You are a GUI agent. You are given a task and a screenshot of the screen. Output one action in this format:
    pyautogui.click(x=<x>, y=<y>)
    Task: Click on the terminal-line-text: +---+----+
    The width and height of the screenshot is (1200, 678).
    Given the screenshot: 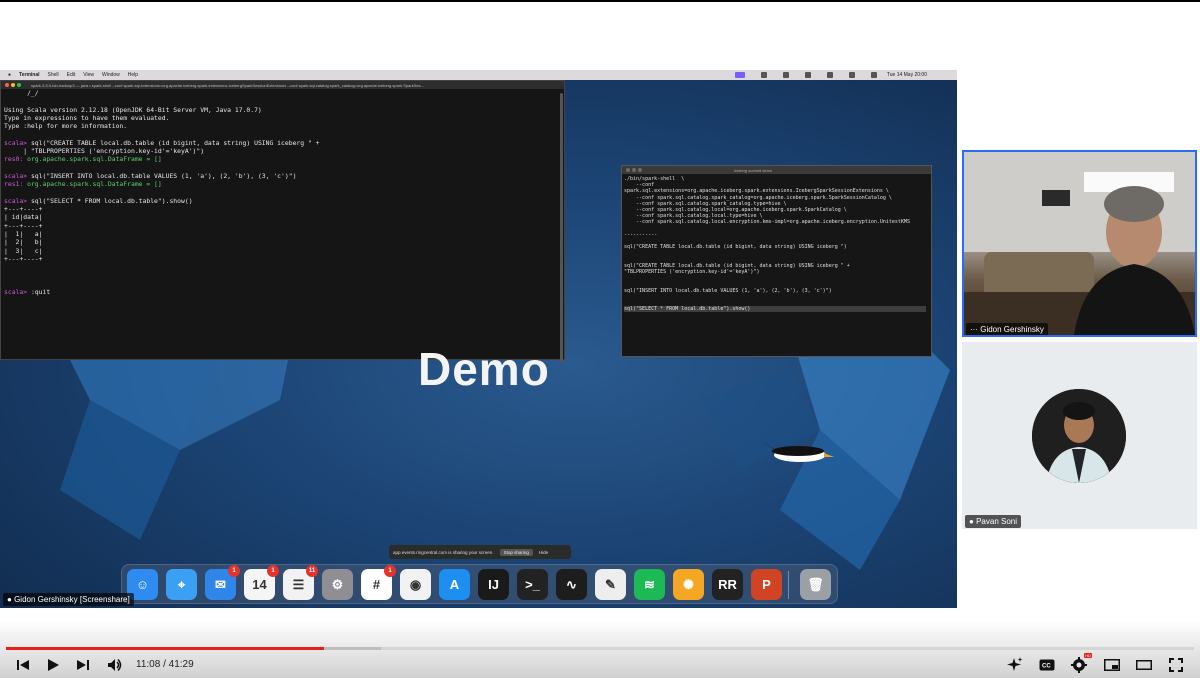 What is the action you would take?
    pyautogui.click(x=23, y=209)
    